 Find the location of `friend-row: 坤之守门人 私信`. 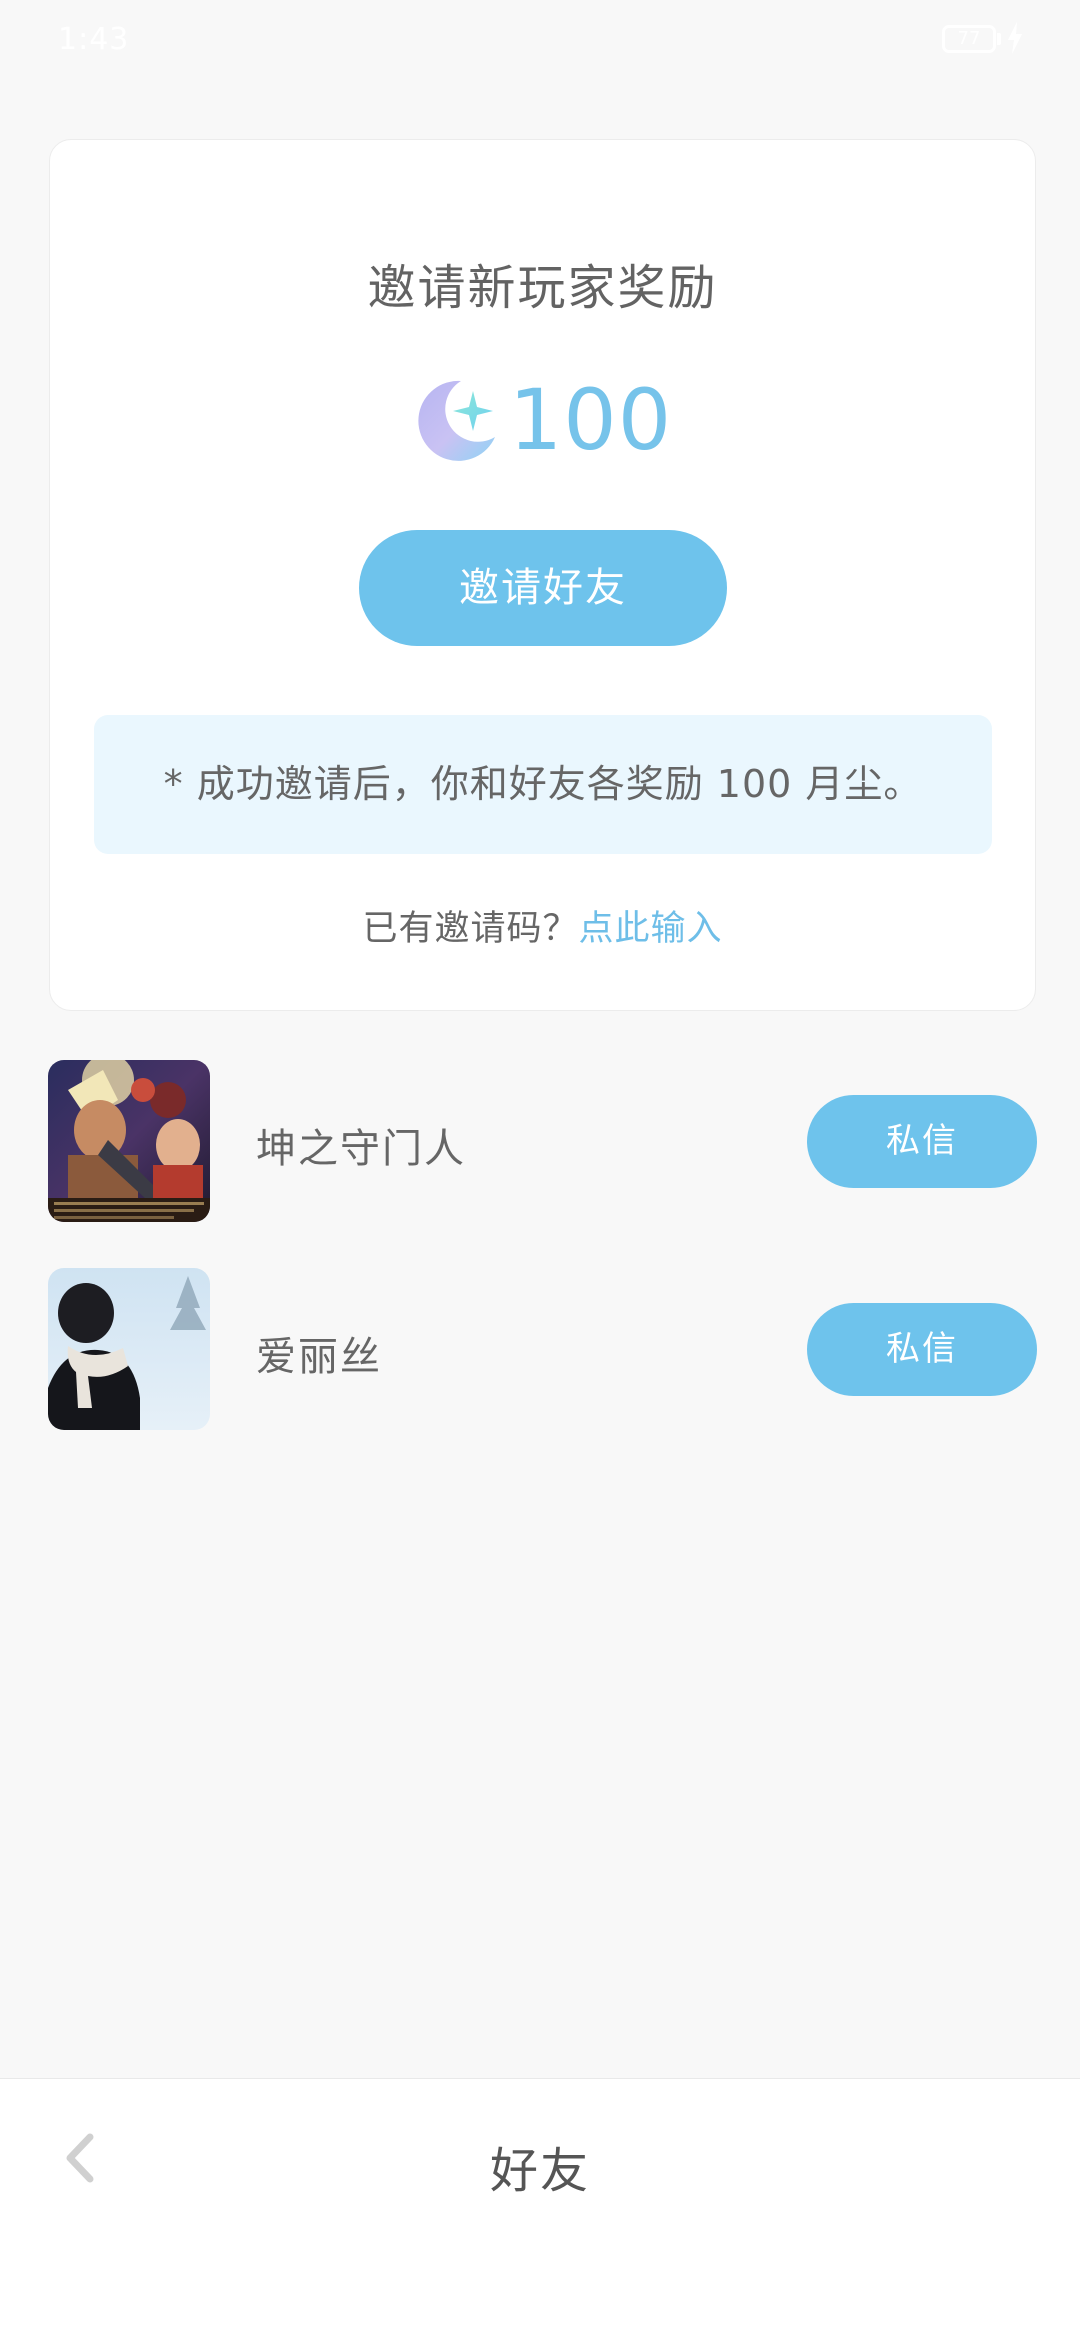

friend-row: 坤之守门人 私信 is located at coordinates (540, 1142).